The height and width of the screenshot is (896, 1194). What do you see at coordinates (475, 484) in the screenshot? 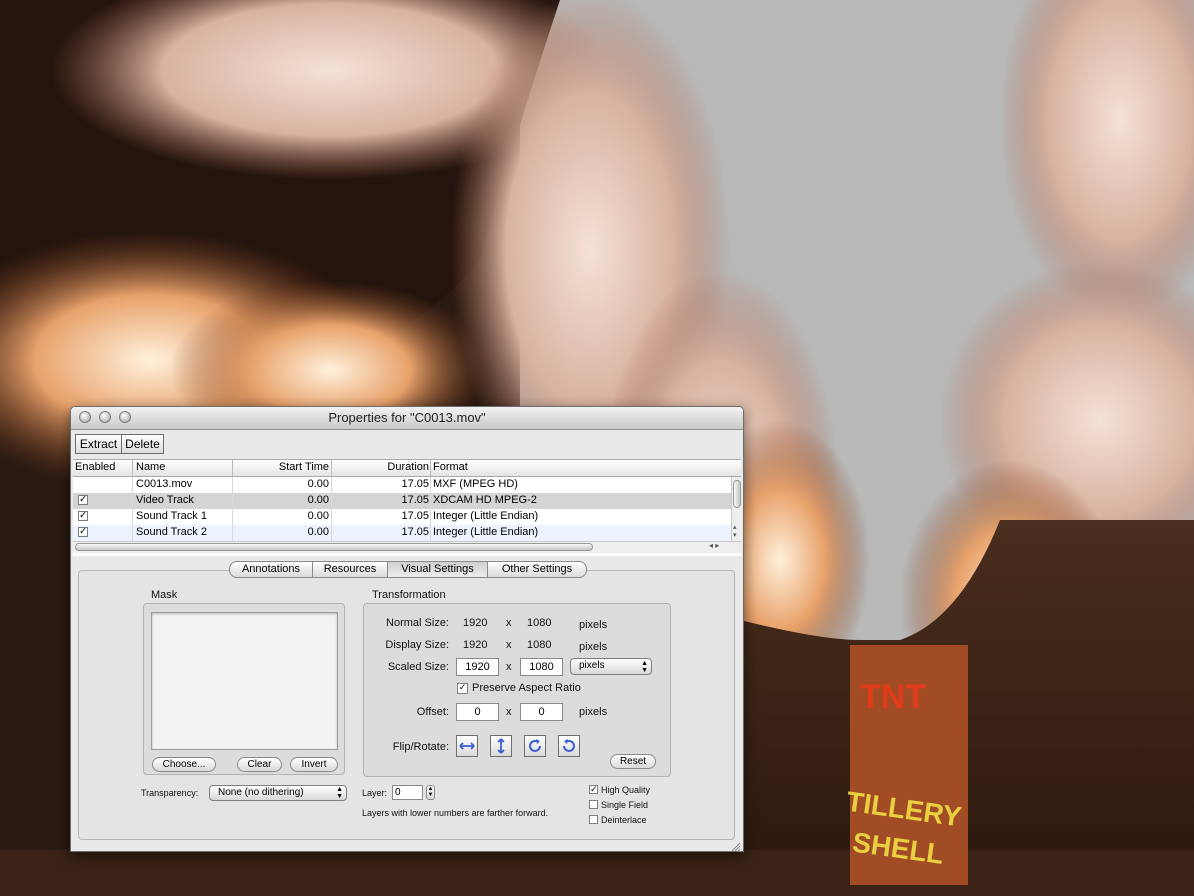
I see `track-format: MXF (MPEG HD)` at bounding box center [475, 484].